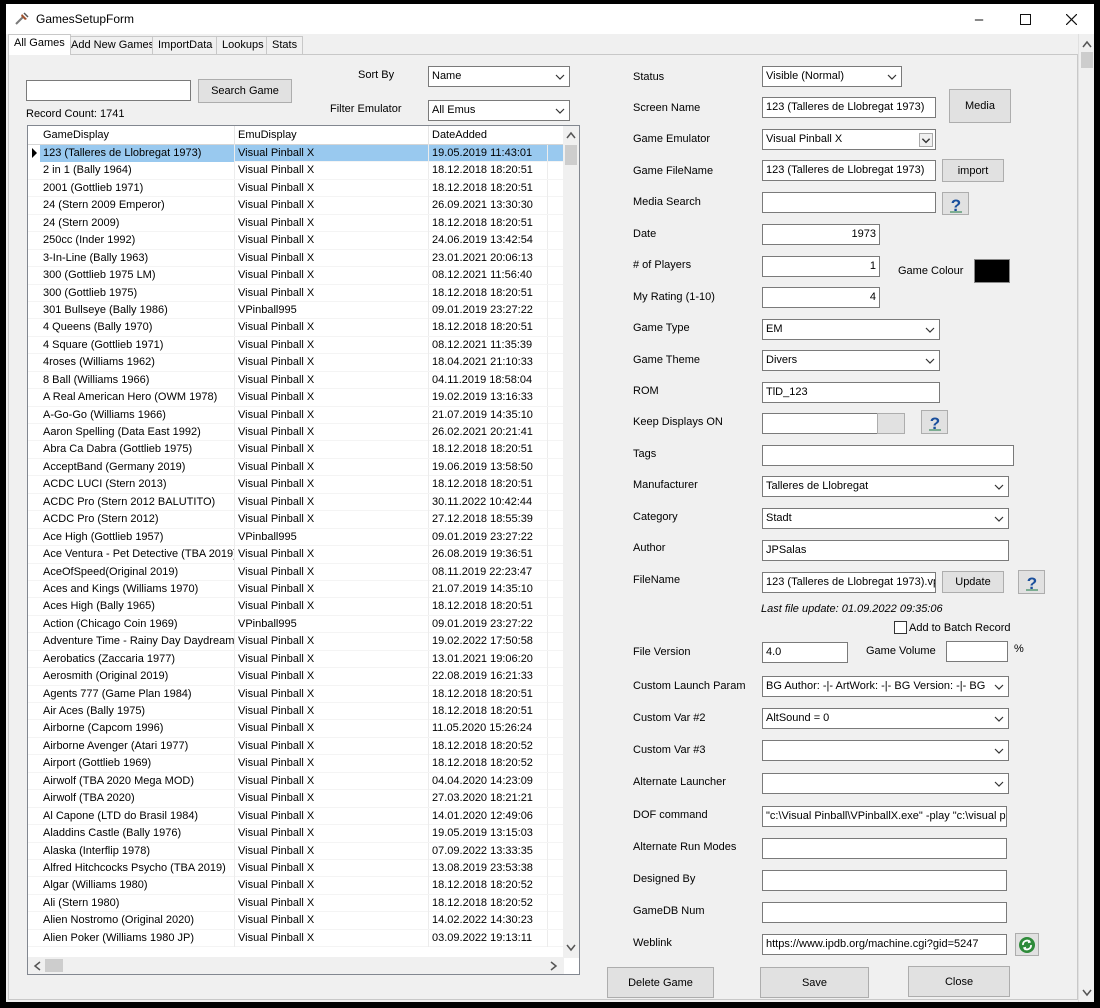 This screenshot has height=1008, width=1100. I want to click on cell-game-display: A-Go-Go (Williams 1966), so click(137, 415).